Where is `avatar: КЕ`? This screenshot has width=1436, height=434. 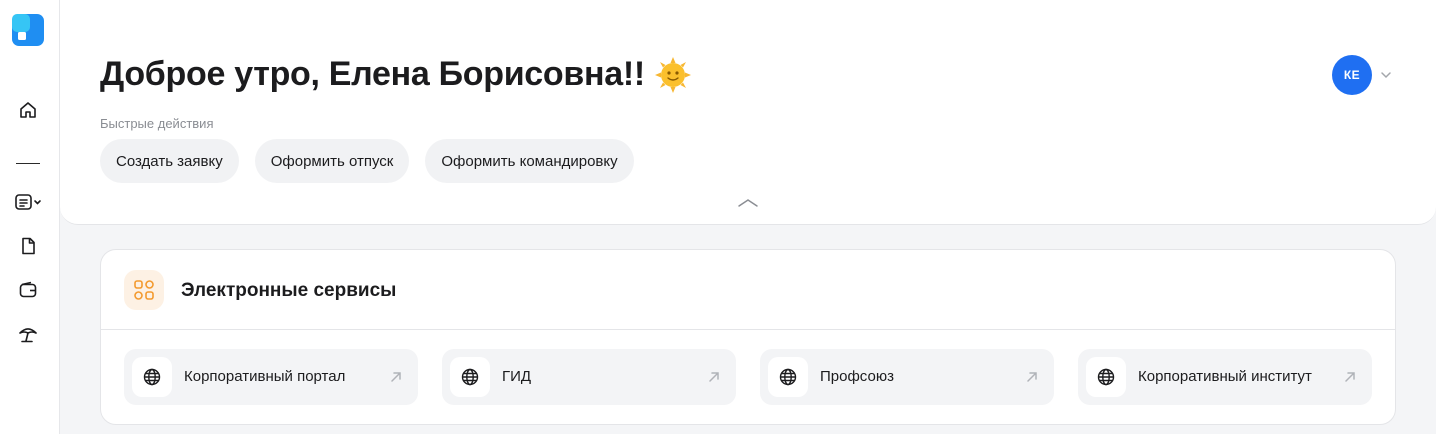 avatar: КЕ is located at coordinates (1352, 75).